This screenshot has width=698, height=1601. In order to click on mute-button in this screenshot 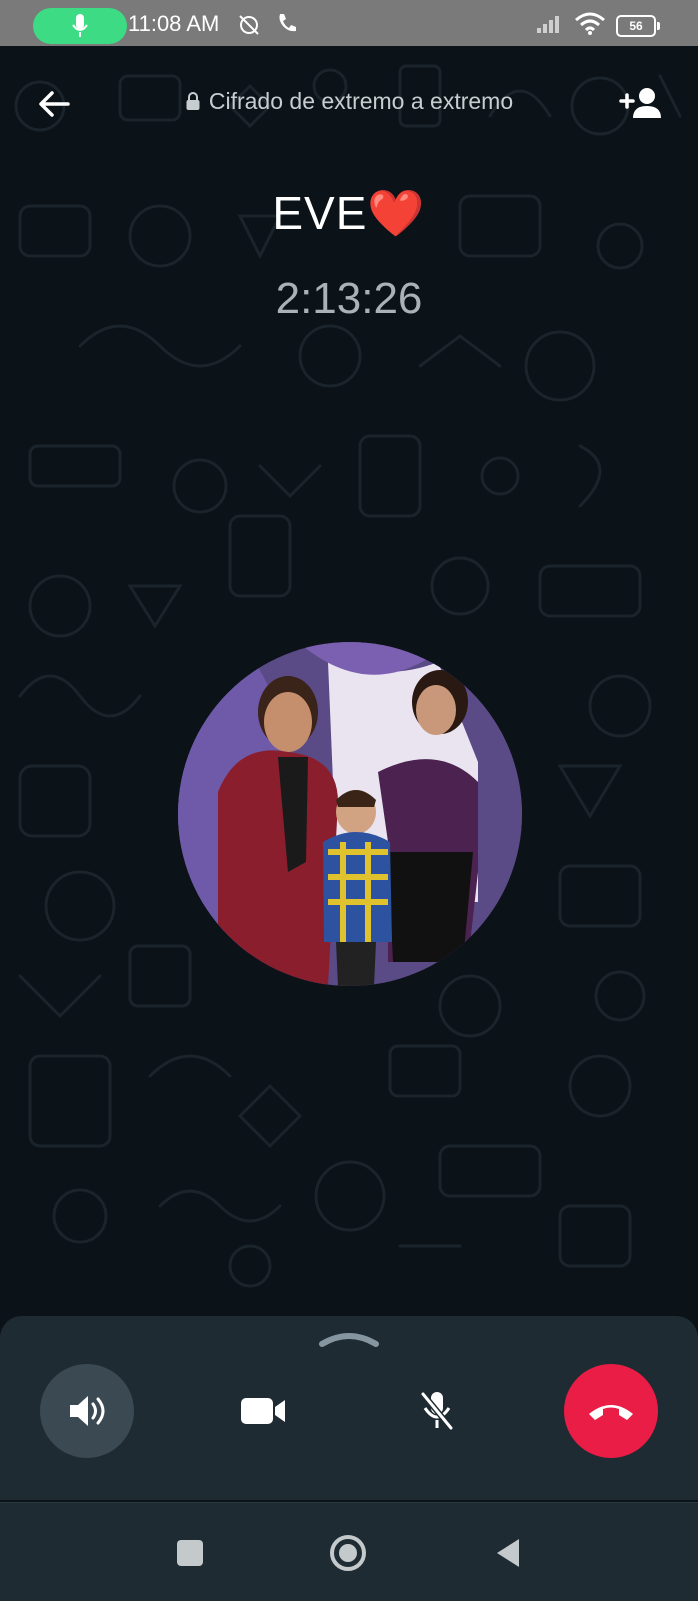, I will do `click(437, 1411)`.